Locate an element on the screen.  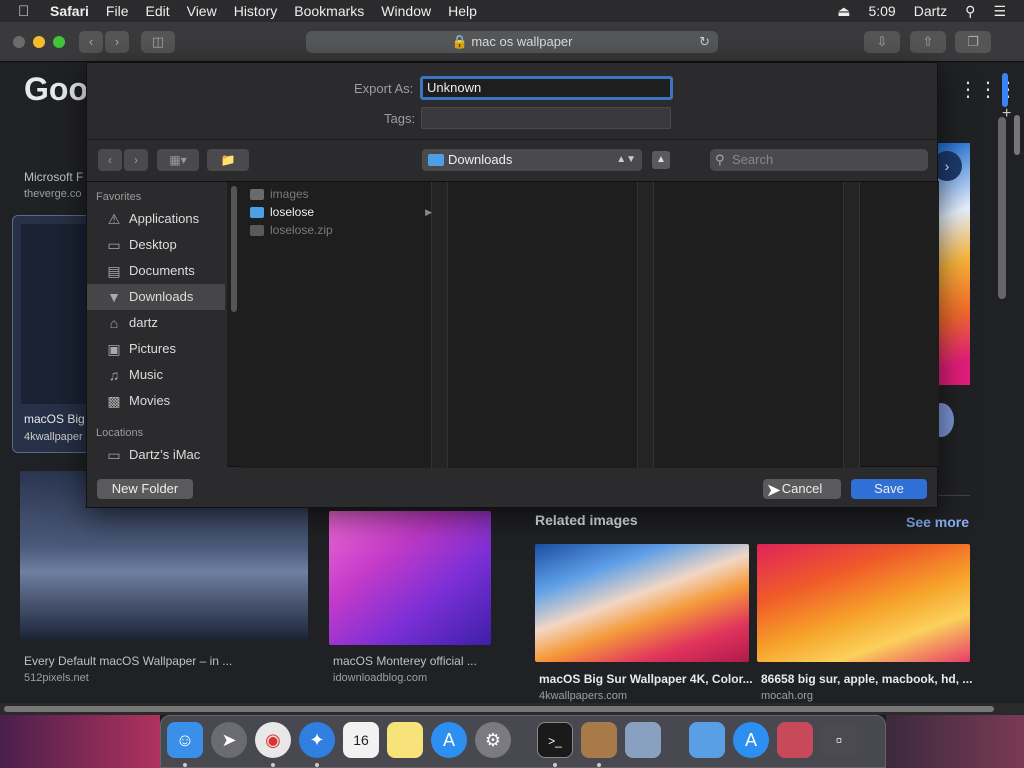
selected-card-title: macOS Big is located at coordinates (54, 419).